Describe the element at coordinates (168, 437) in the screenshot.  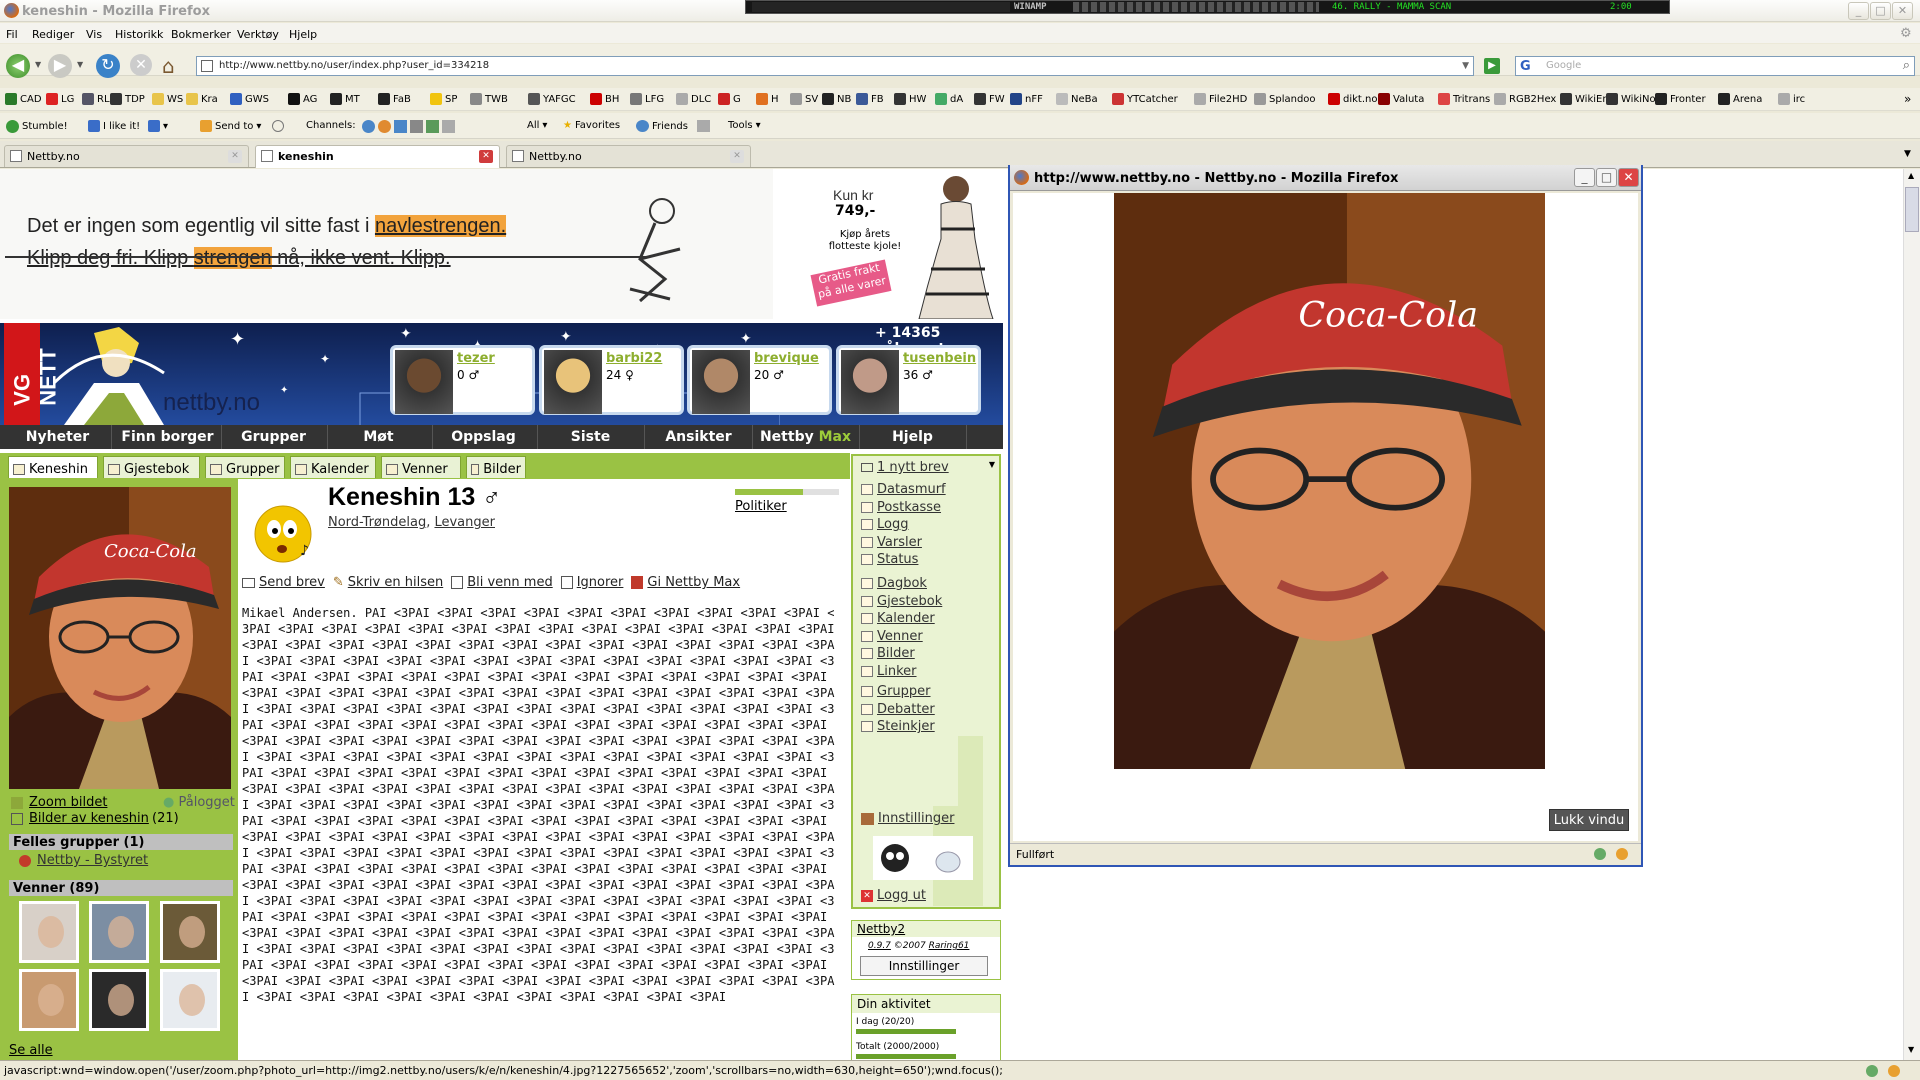
I see `nav-finnborger: Finn borger` at that location.